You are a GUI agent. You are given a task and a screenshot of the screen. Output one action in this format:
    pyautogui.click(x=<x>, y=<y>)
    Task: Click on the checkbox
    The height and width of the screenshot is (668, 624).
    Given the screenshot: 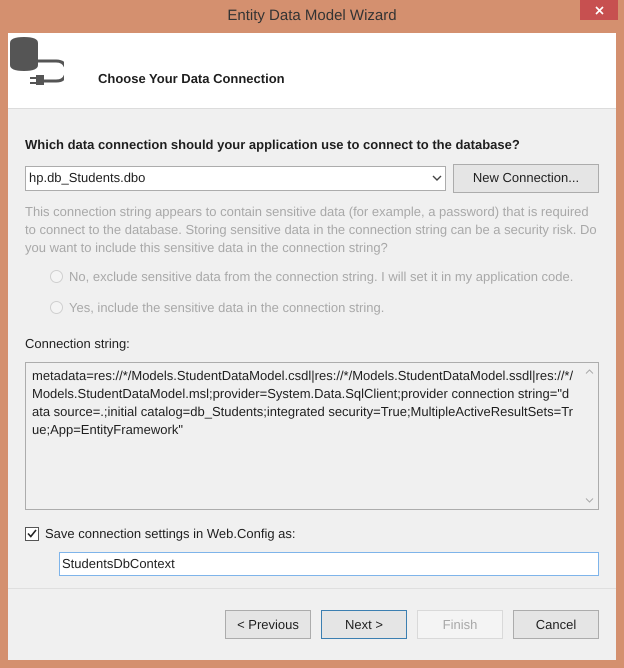 What is the action you would take?
    pyautogui.click(x=32, y=533)
    